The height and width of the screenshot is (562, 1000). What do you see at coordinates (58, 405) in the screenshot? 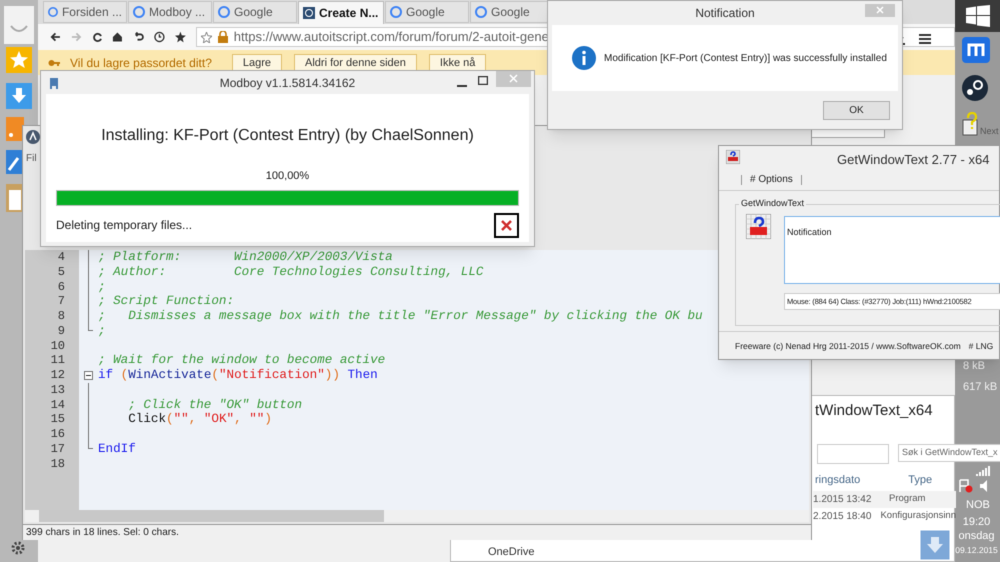
I see `line-number: 14` at bounding box center [58, 405].